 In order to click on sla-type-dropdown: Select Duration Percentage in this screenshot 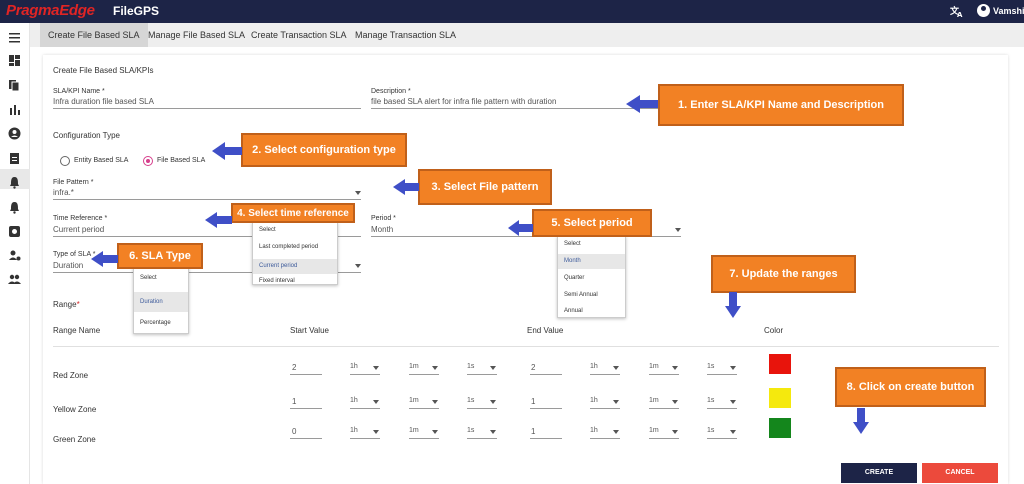, I will do `click(161, 300)`.